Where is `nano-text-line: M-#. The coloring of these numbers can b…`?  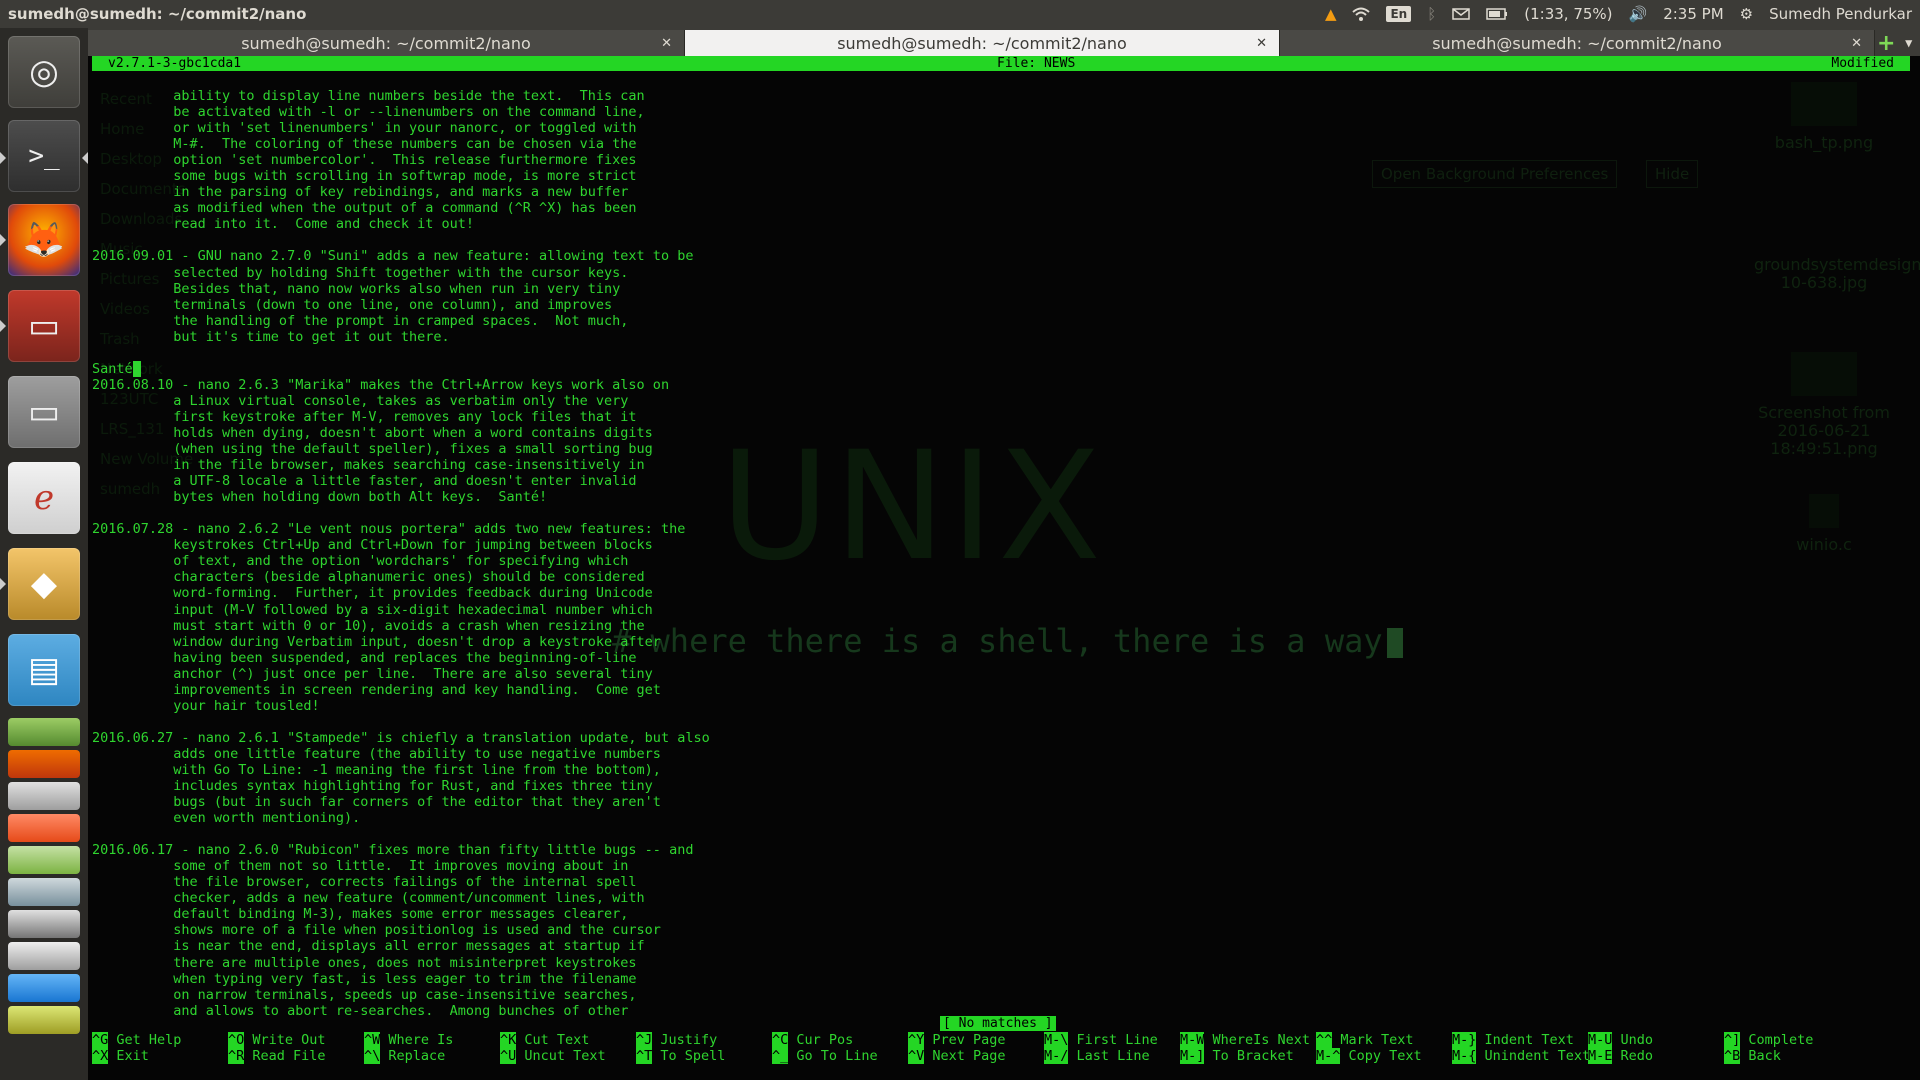 nano-text-line: M-#. The coloring of these numbers can b… is located at coordinates (462, 144).